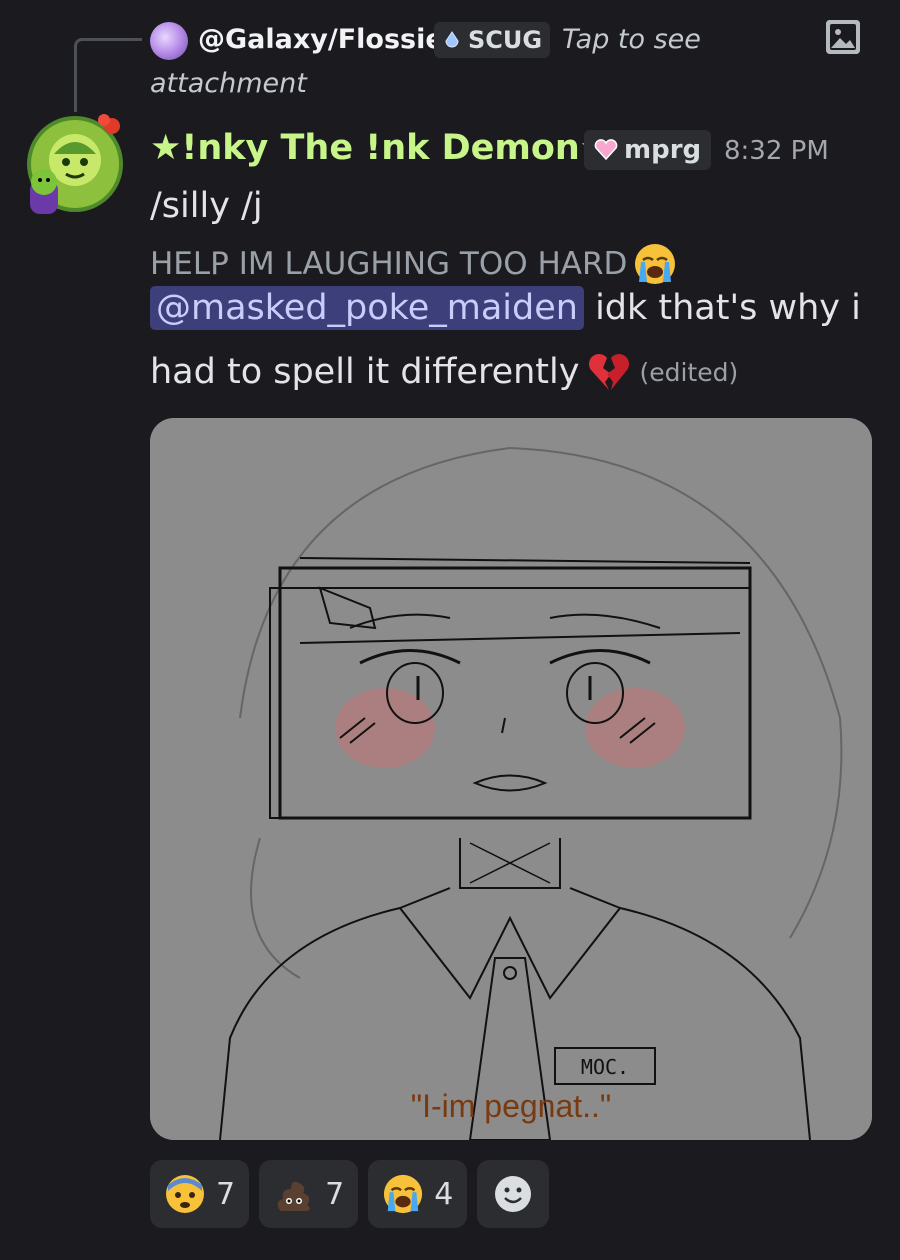  I want to click on smiley-icon, so click(513, 1194).